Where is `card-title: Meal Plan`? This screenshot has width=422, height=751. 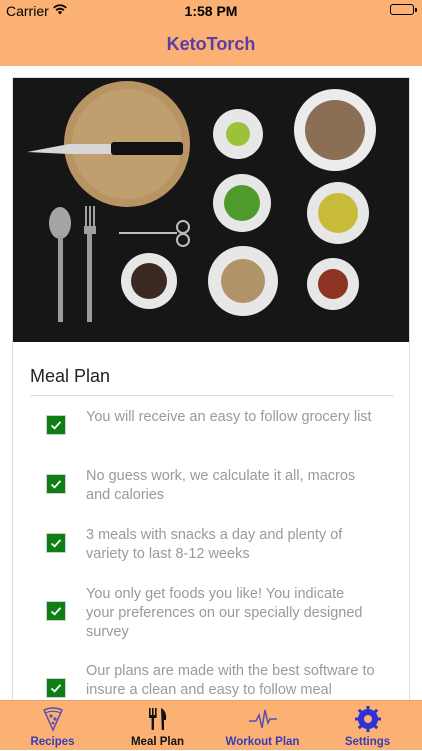 card-title: Meal Plan is located at coordinates (70, 376).